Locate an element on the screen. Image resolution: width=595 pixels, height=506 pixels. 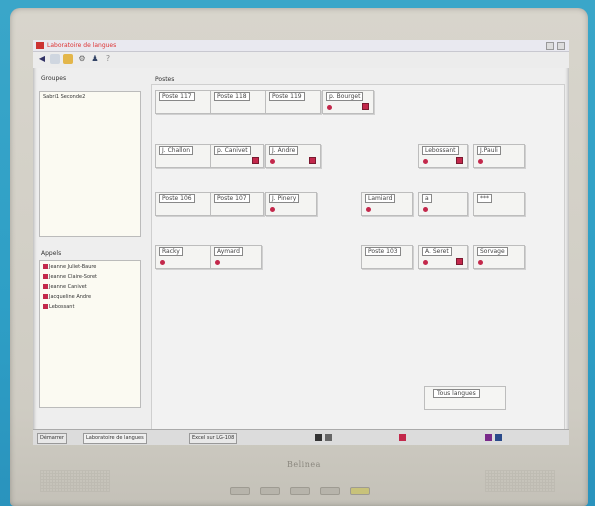
station-box: a is located at coordinates (443, 204).